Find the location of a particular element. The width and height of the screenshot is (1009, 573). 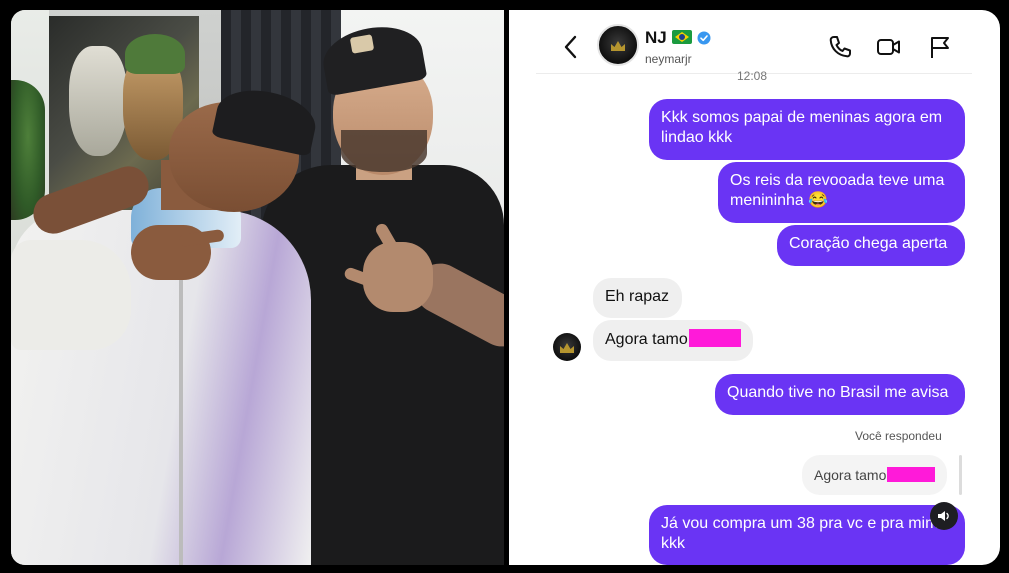

message-text: Agora tamo is located at coordinates (646, 339).